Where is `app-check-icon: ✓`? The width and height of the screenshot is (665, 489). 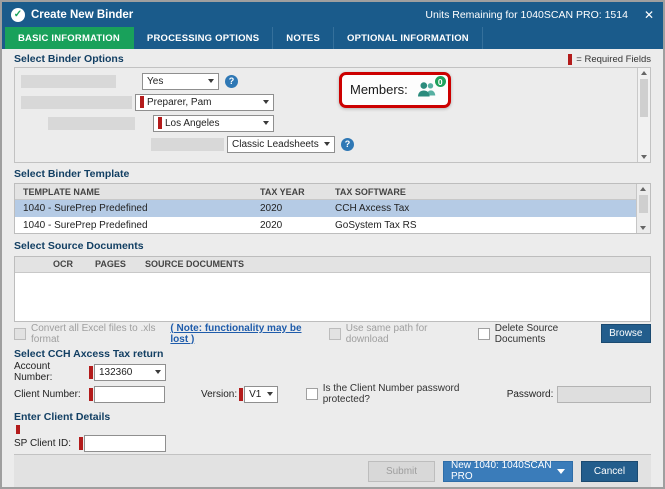 app-check-icon: ✓ is located at coordinates (18, 14).